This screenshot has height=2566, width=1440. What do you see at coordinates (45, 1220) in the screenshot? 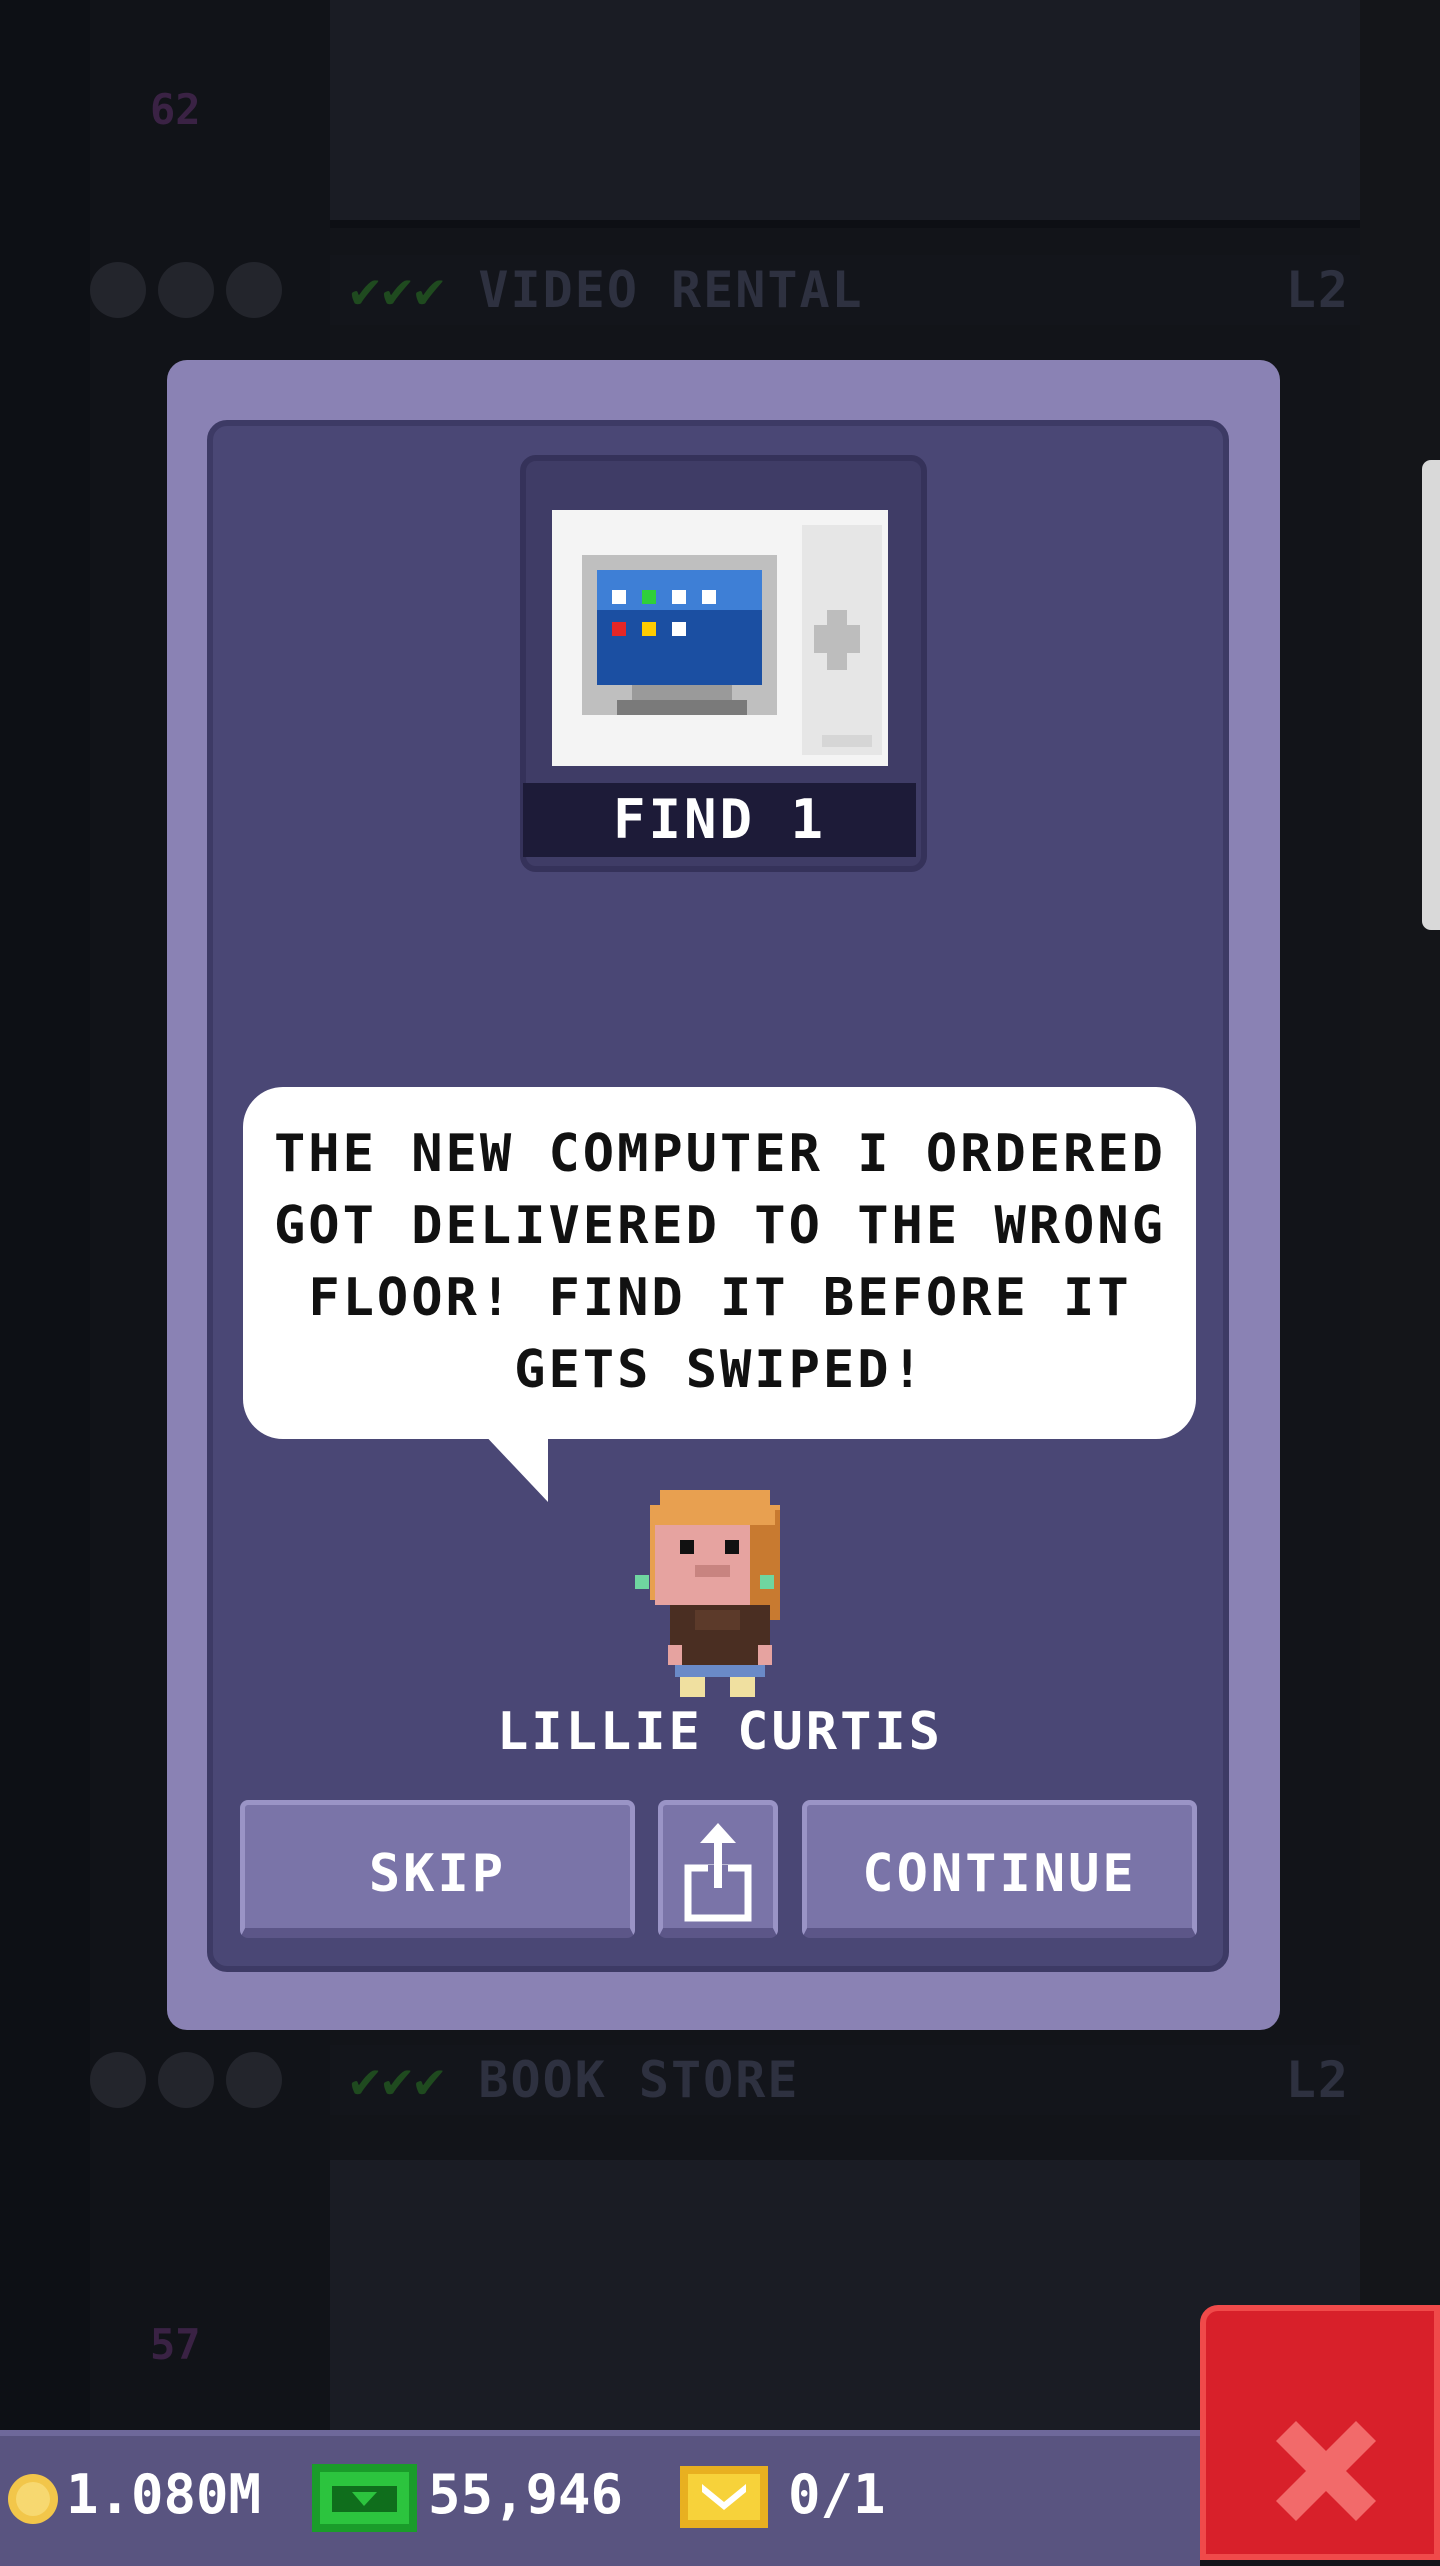
I see `left-shaft` at bounding box center [45, 1220].